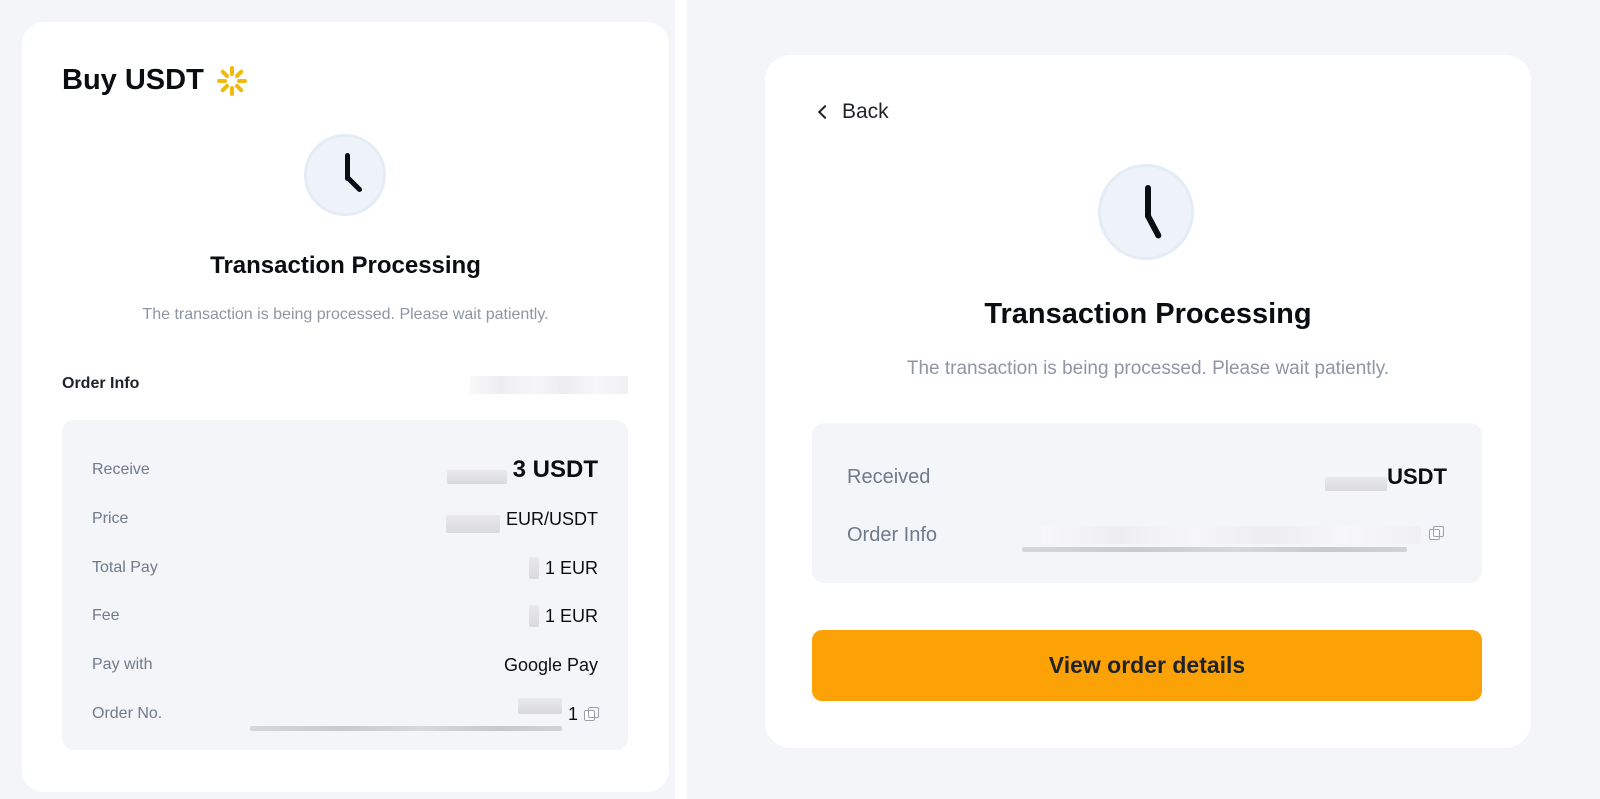 This screenshot has height=799, width=1600. Describe the element at coordinates (533, 616) in the screenshot. I see `redacted-fee` at that location.